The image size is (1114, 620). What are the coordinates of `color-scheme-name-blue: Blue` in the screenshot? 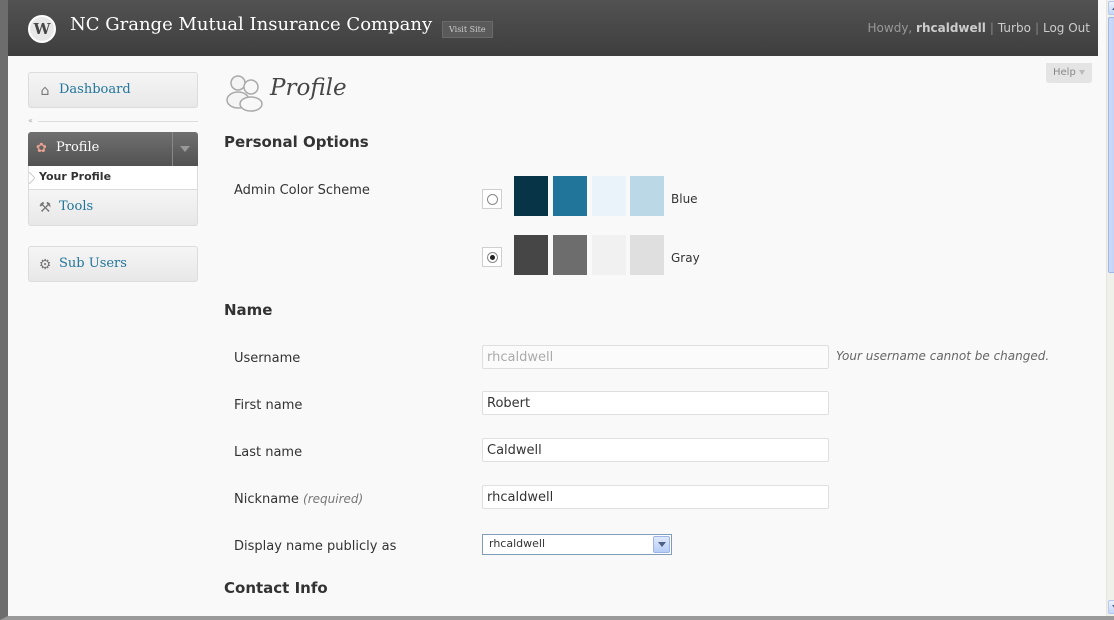 It's located at (684, 199).